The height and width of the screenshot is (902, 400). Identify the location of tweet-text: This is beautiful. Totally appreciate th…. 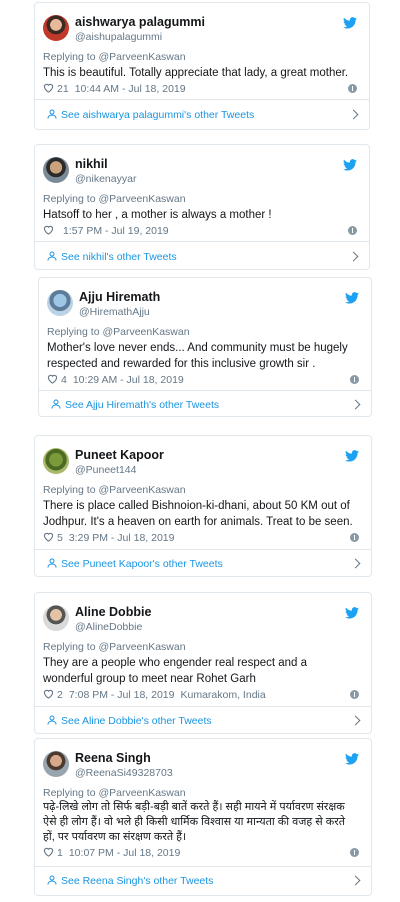
(196, 73).